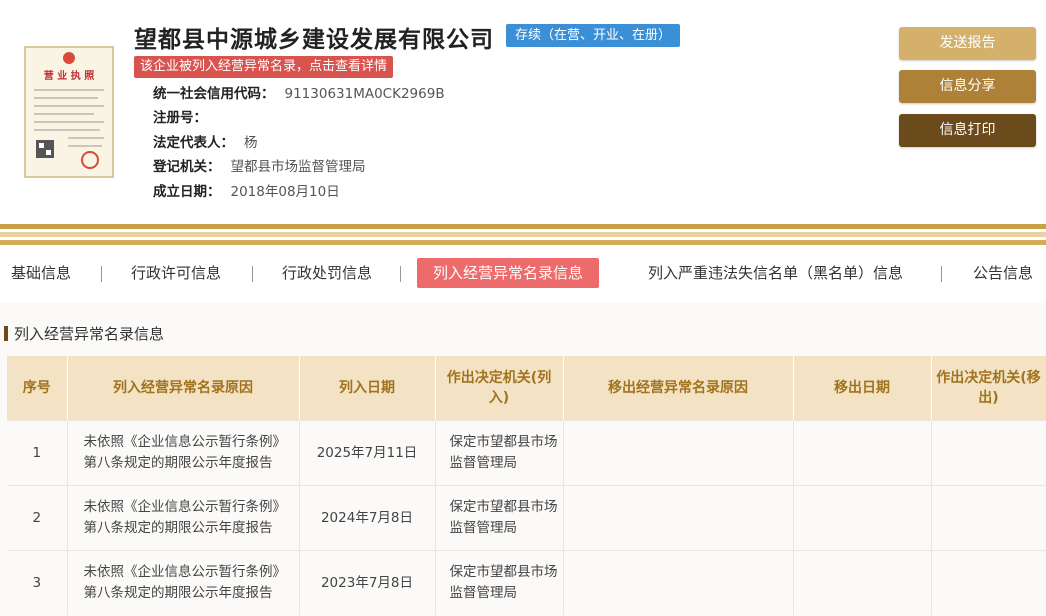 This screenshot has width=1046, height=616. What do you see at coordinates (367, 453) in the screenshot?
I see `row-date: 2025年7月11日` at bounding box center [367, 453].